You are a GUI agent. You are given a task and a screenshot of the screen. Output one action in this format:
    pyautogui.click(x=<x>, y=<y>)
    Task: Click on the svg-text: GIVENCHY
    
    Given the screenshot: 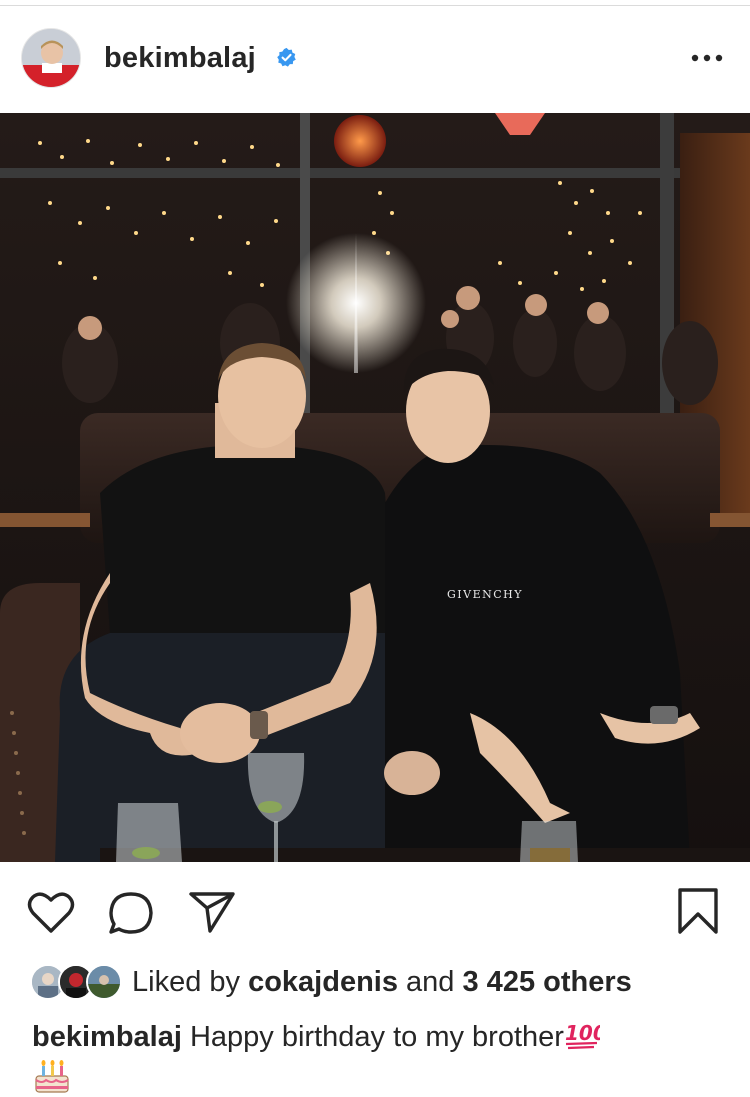 What is the action you would take?
    pyautogui.click(x=485, y=594)
    